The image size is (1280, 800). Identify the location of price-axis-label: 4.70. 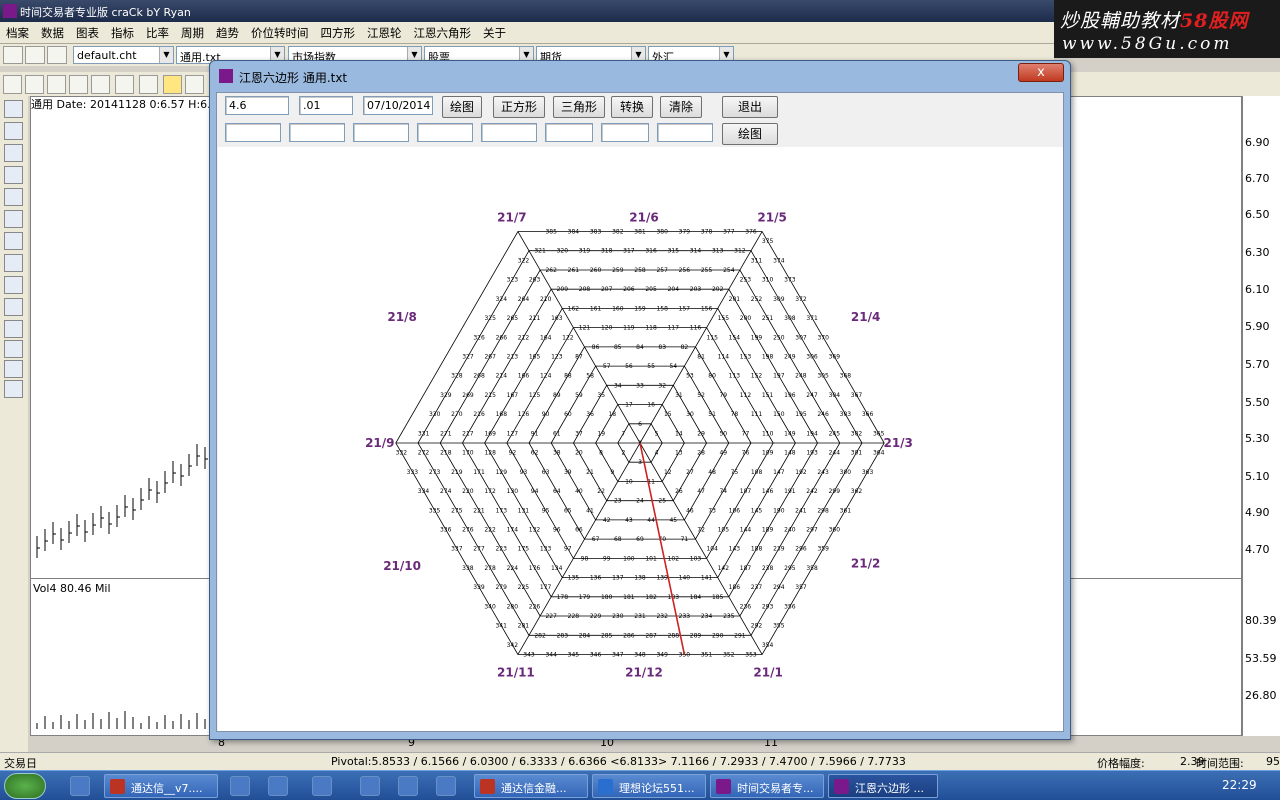
(1257, 549).